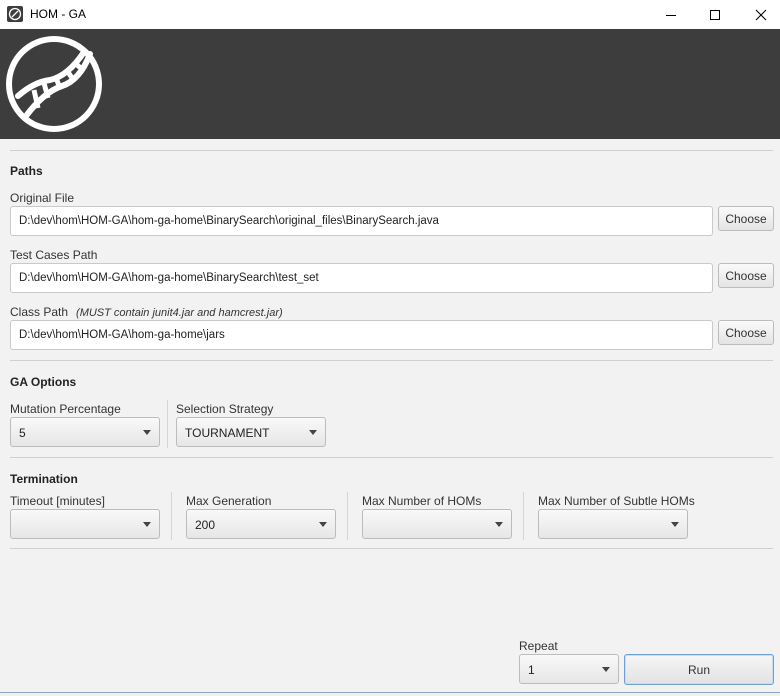 This screenshot has height=696, width=780. I want to click on choose-class-path-button: Choose, so click(746, 332).